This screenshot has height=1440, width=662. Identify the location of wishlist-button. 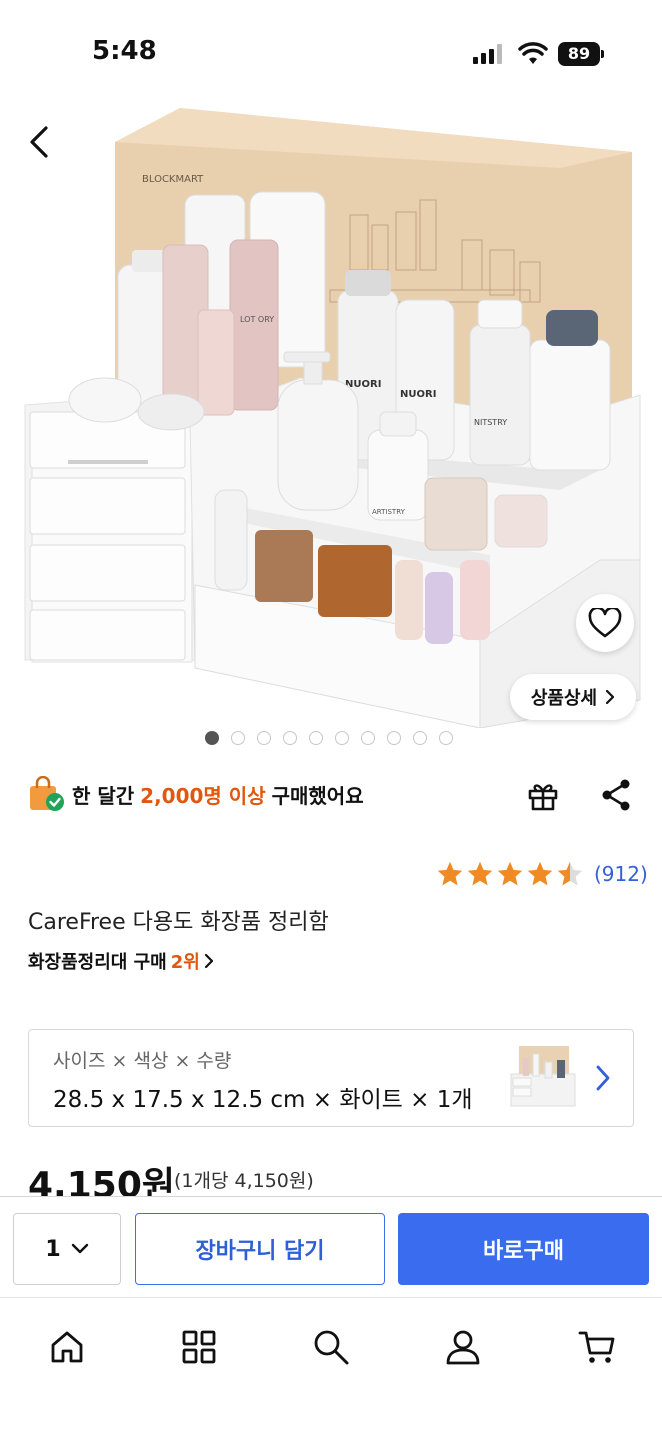
(605, 623).